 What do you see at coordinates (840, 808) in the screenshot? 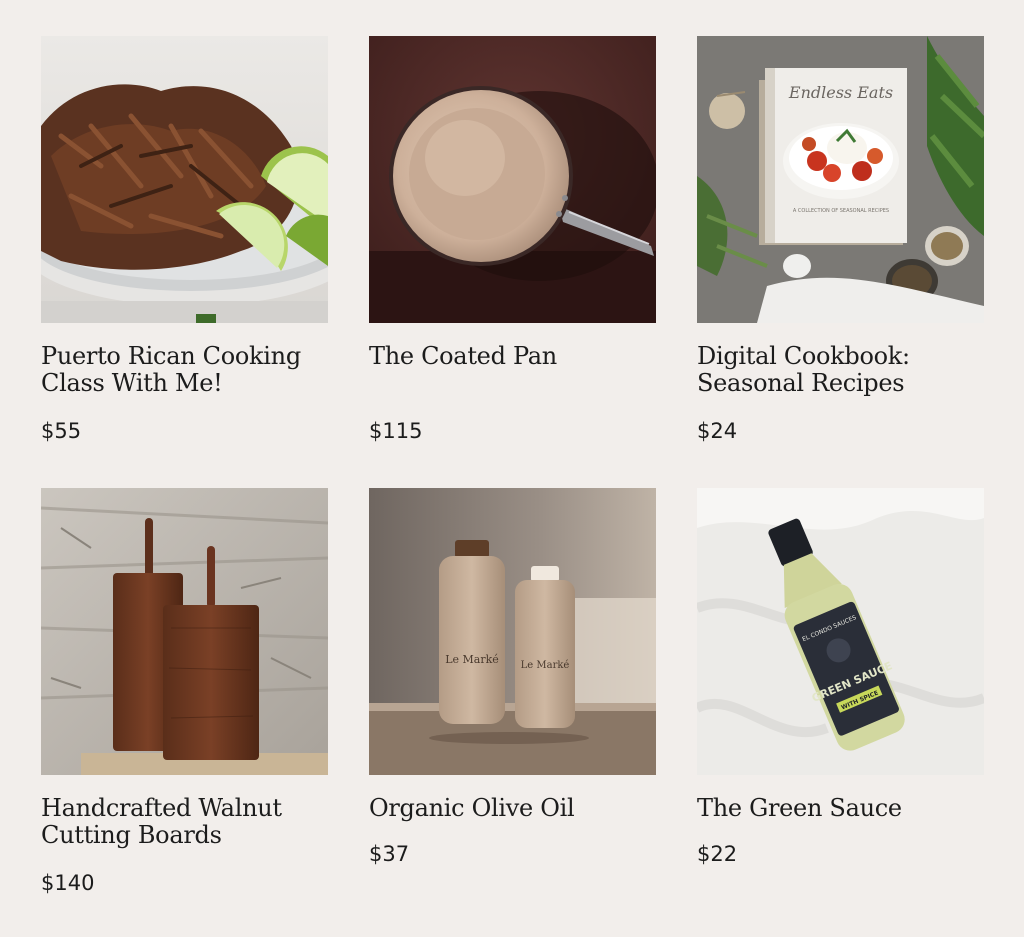
I see `product-title: The Green Sauce` at bounding box center [840, 808].